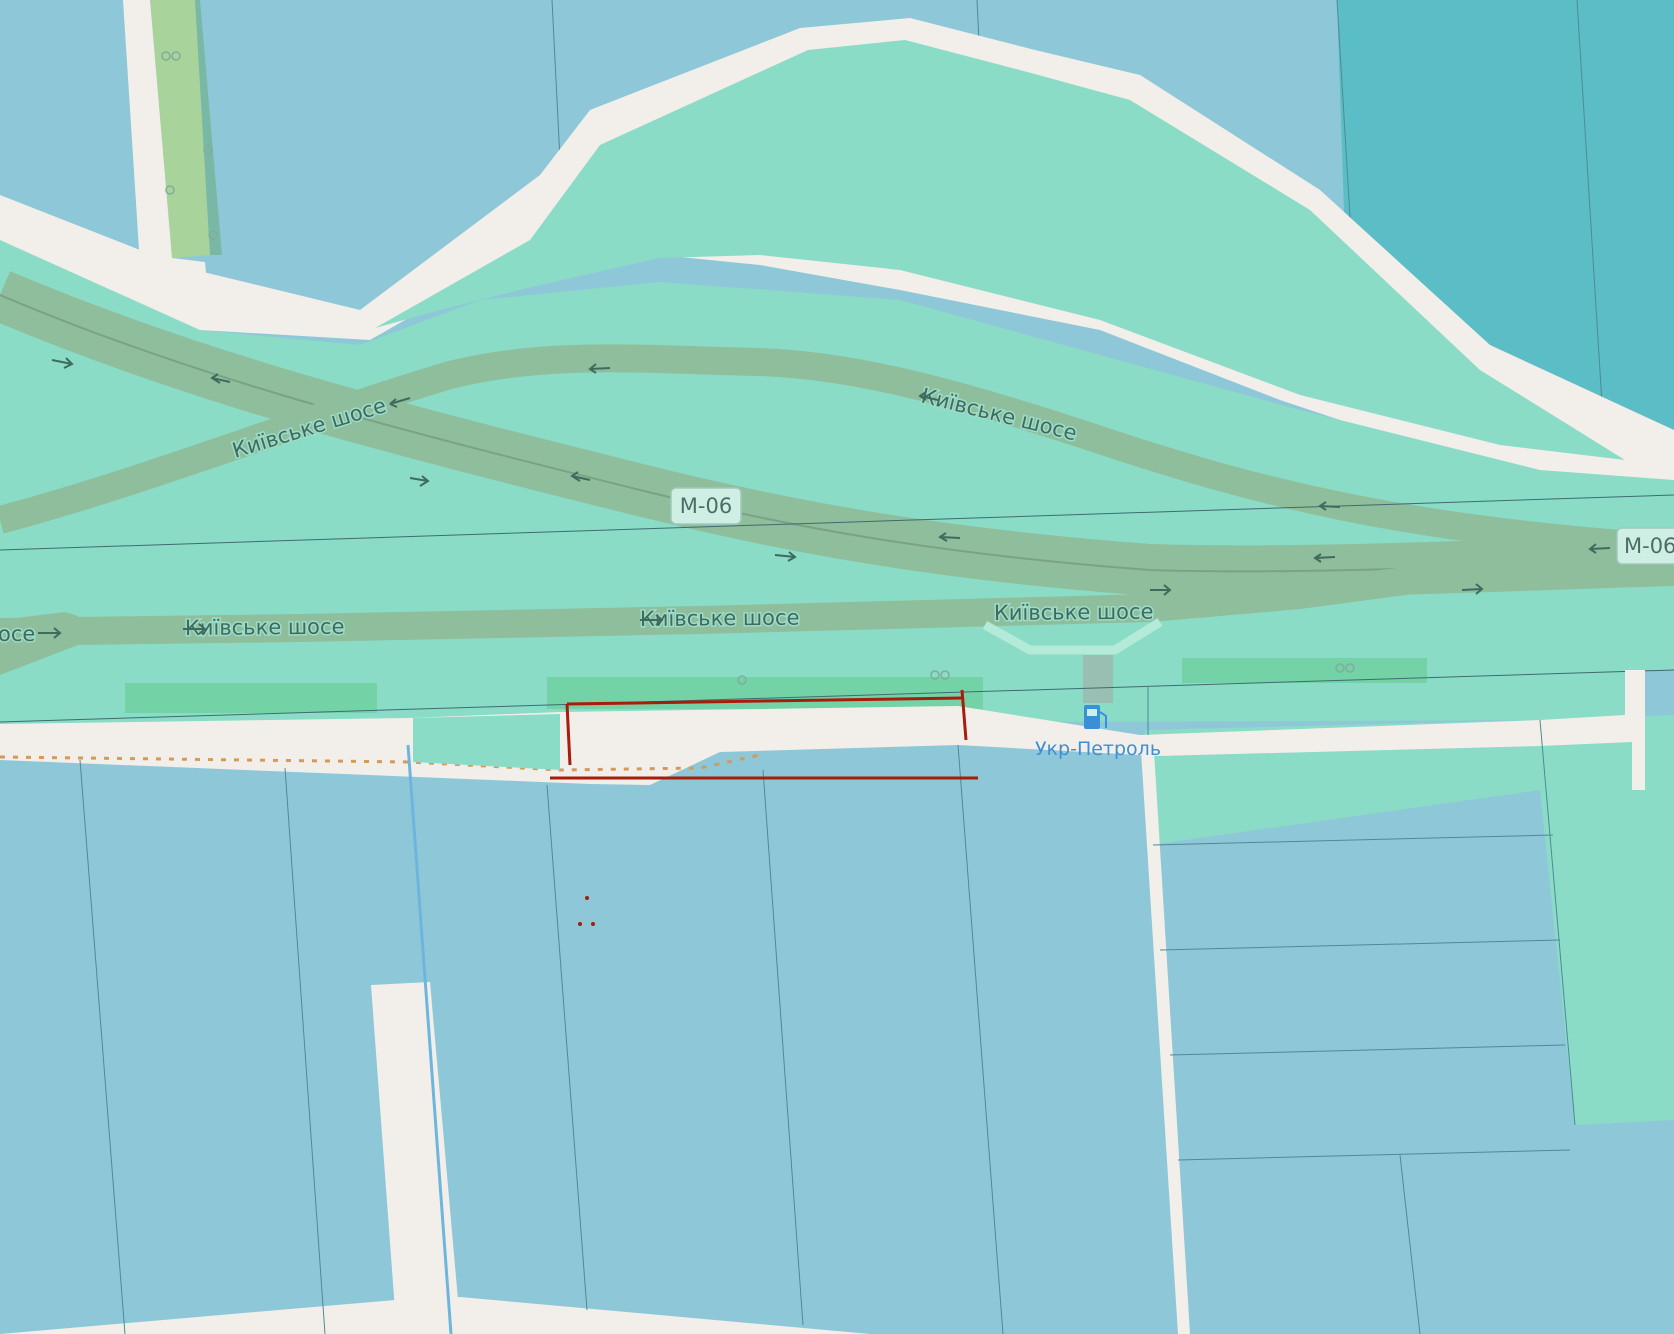 The width and height of the screenshot is (1674, 1334). I want to click on highway-shield-right-text: M-06, so click(1649, 546).